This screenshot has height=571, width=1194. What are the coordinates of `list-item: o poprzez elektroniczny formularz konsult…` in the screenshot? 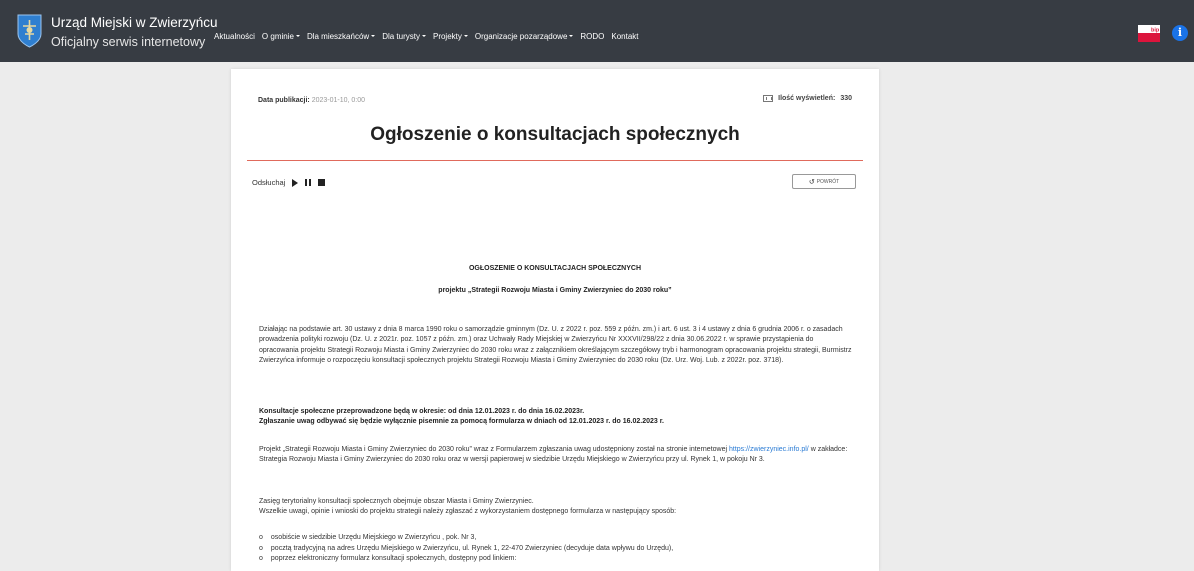 It's located at (557, 559).